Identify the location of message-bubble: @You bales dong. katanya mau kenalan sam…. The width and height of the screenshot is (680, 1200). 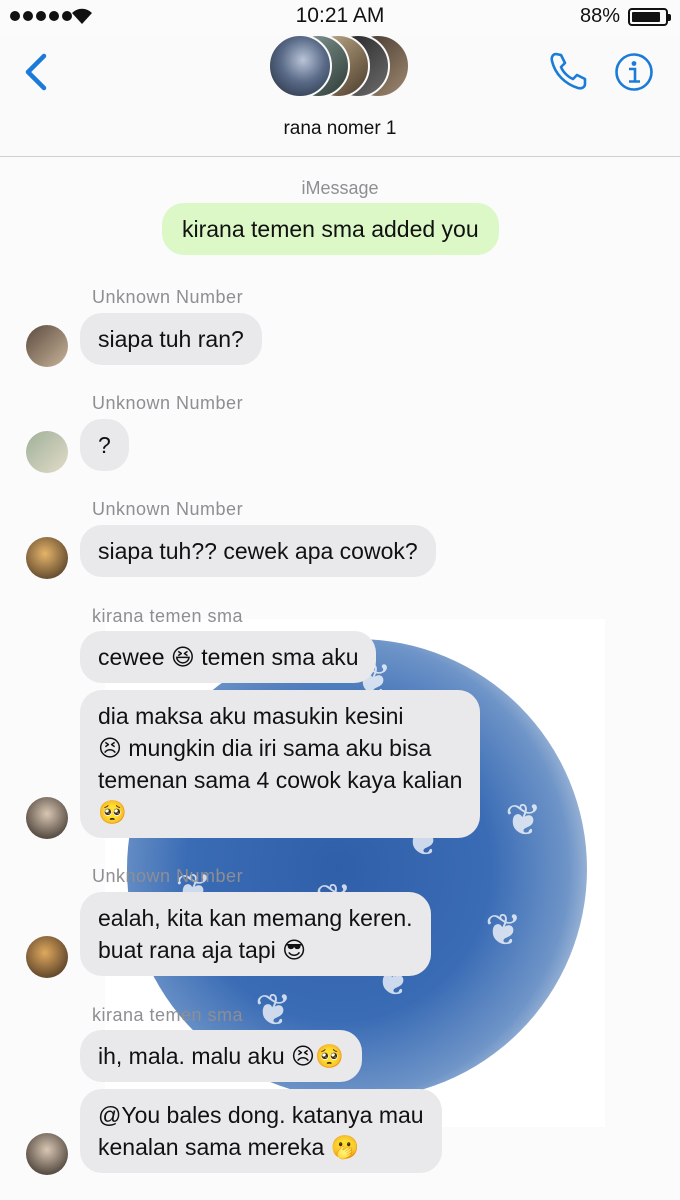
(261, 1131).